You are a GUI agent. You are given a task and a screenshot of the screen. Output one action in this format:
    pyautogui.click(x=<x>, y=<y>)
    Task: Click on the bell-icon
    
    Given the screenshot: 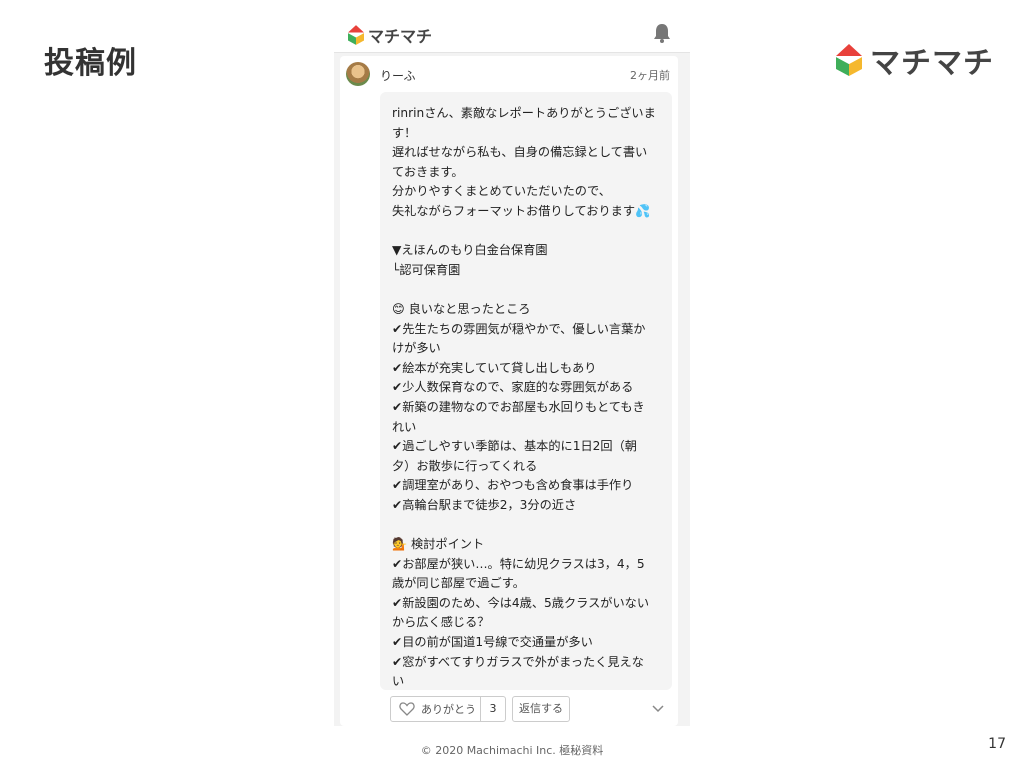 What is the action you would take?
    pyautogui.click(x=662, y=33)
    